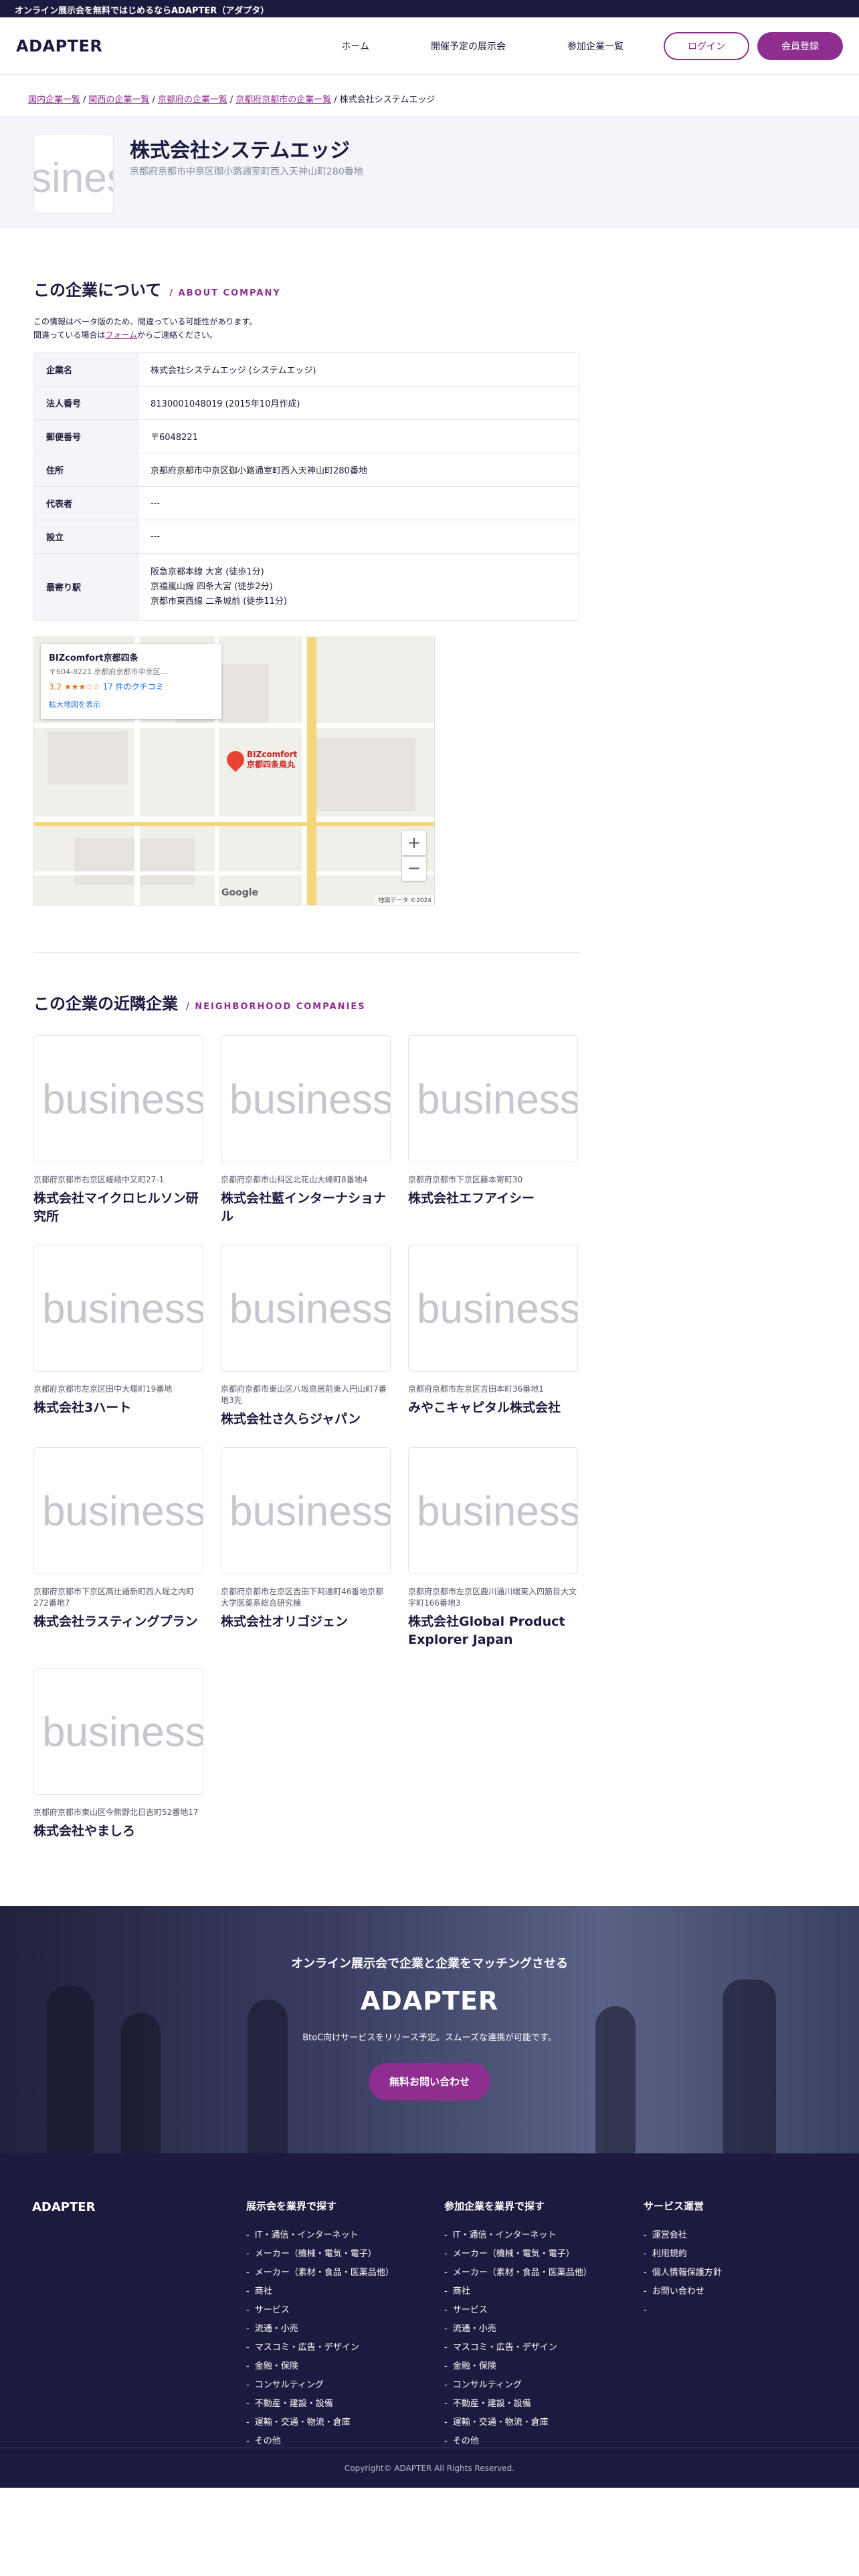  I want to click on breadcrumb-kansai: 関西の企業一覧, so click(118, 100).